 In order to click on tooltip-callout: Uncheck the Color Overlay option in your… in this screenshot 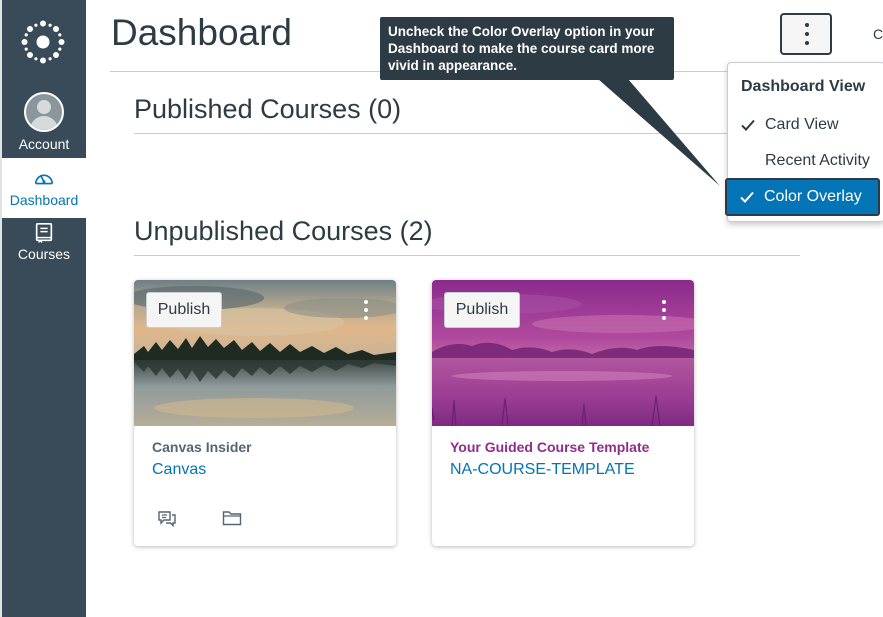, I will do `click(527, 48)`.